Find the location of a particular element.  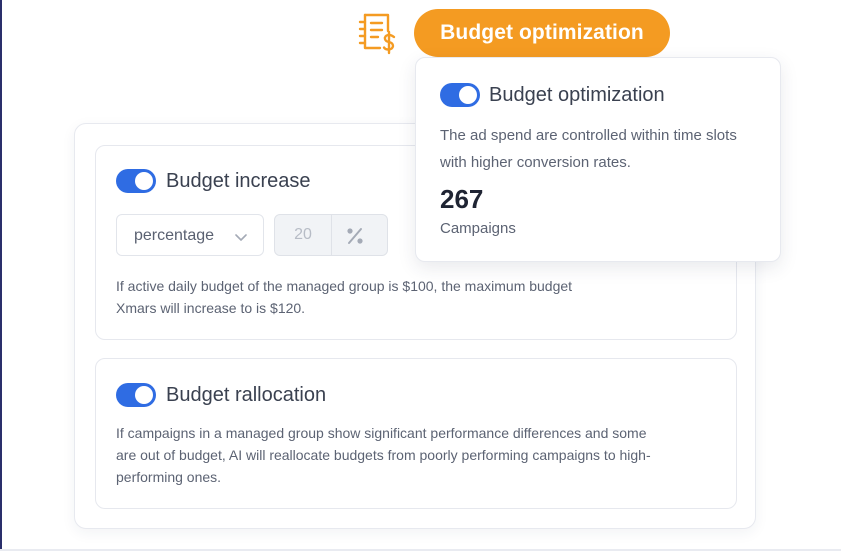

invoice-dollar-icon is located at coordinates (378, 34).